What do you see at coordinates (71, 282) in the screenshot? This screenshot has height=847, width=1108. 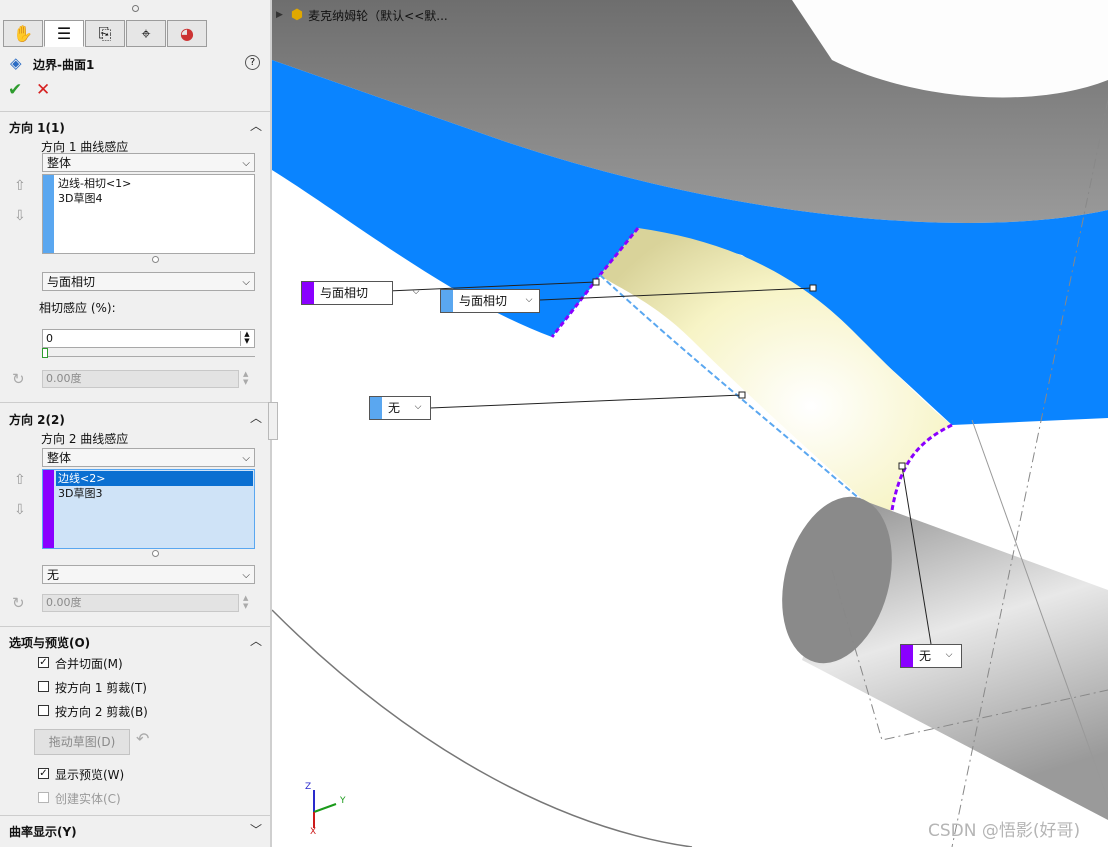 I see `dir1-tangency-value: 与面相切` at bounding box center [71, 282].